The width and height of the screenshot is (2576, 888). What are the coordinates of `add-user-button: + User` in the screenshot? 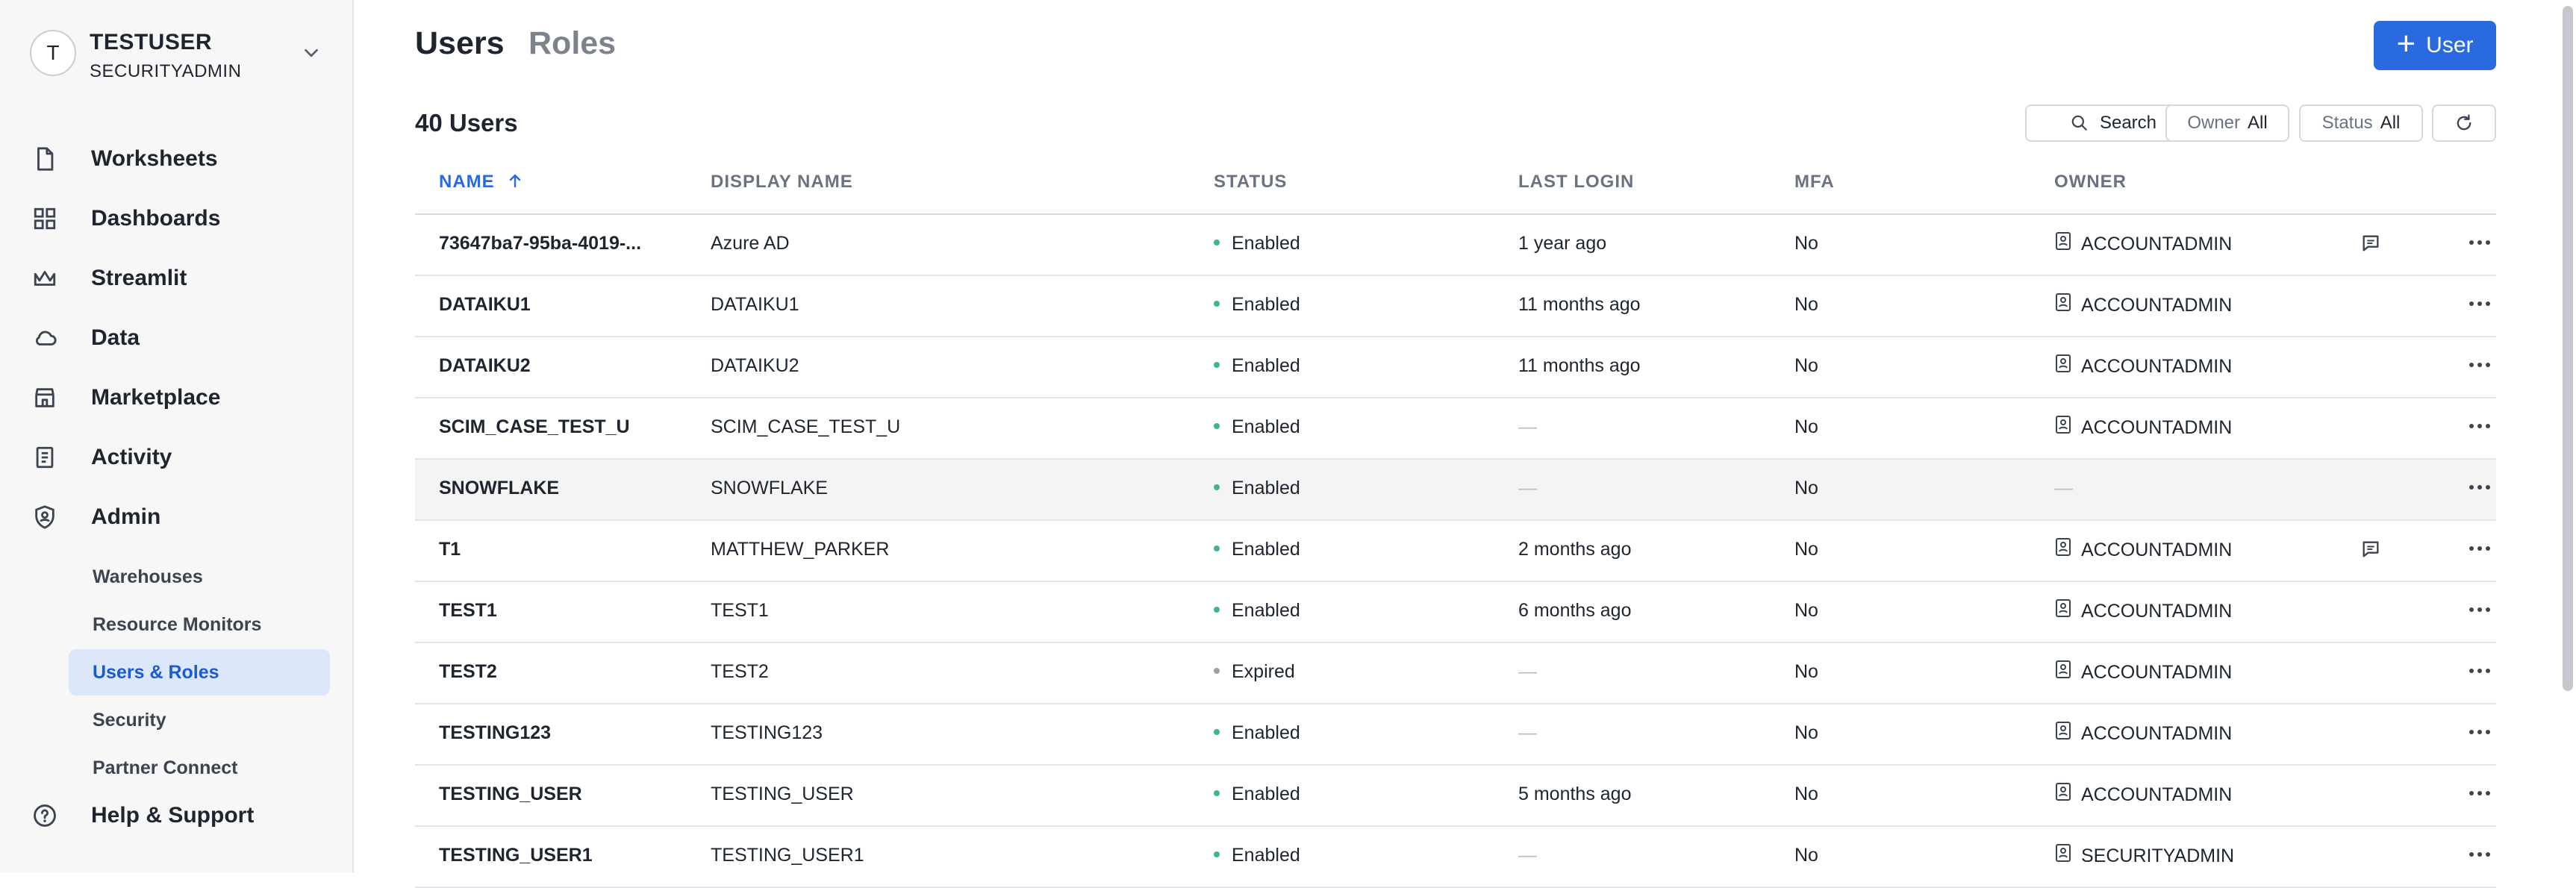 It's located at (2435, 45).